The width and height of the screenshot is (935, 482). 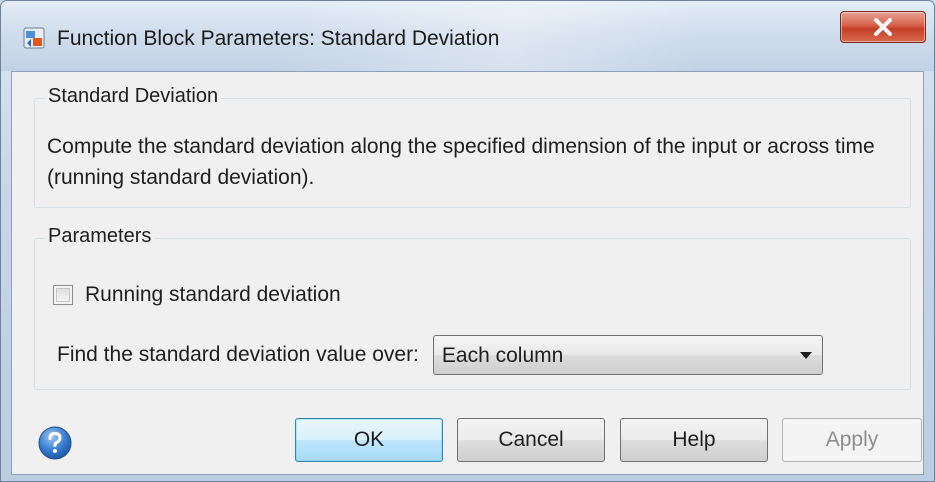 I want to click on find-over-label: Find the standard deviation value over:, so click(x=238, y=354).